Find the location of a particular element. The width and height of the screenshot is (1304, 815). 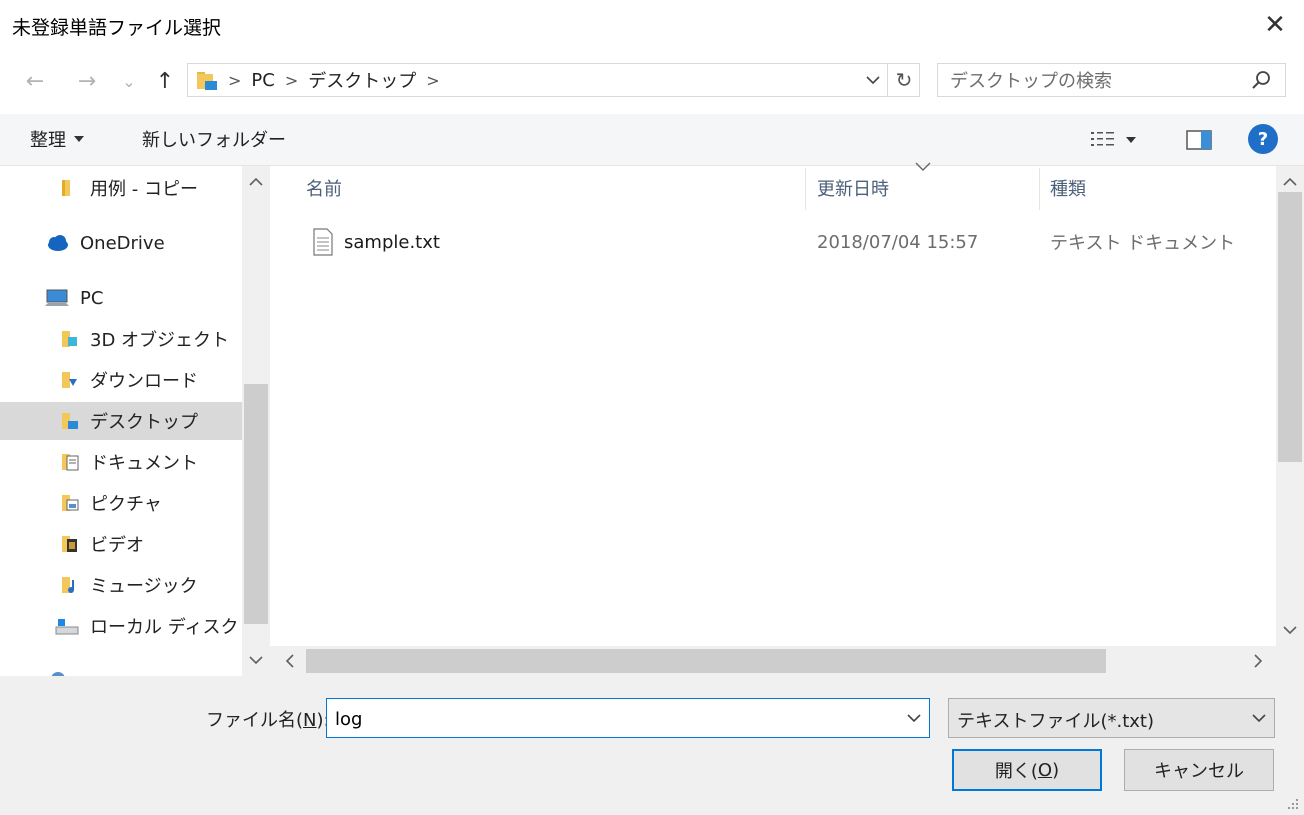

3d-objects-icon is located at coordinates (69, 339).